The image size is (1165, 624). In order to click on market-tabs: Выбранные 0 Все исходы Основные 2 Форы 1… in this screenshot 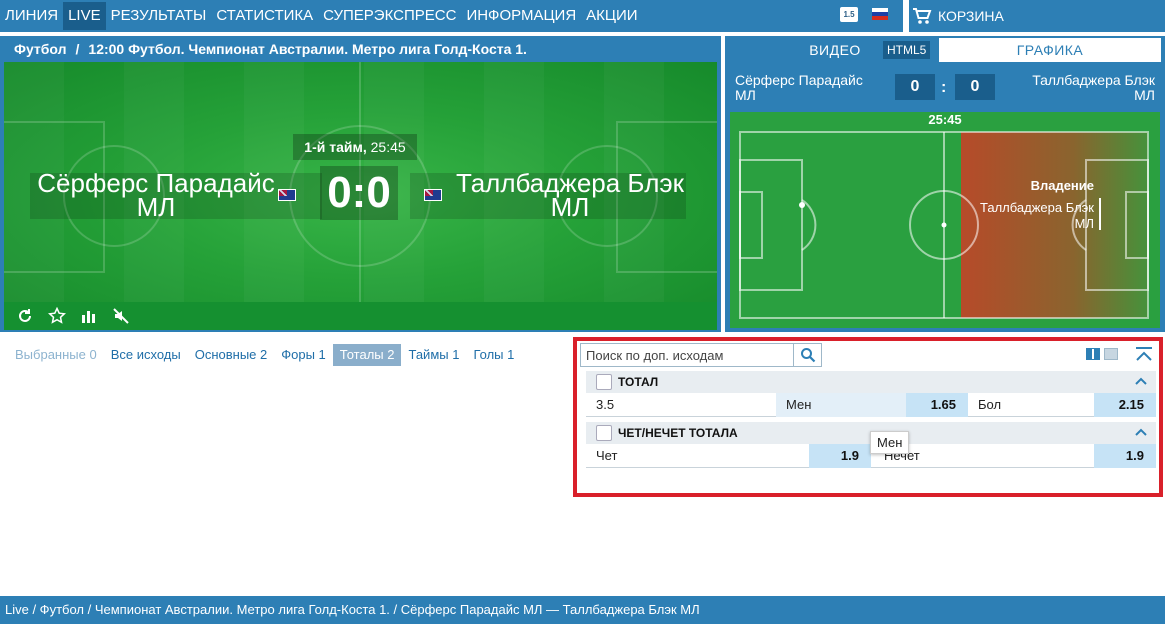, I will do `click(264, 355)`.